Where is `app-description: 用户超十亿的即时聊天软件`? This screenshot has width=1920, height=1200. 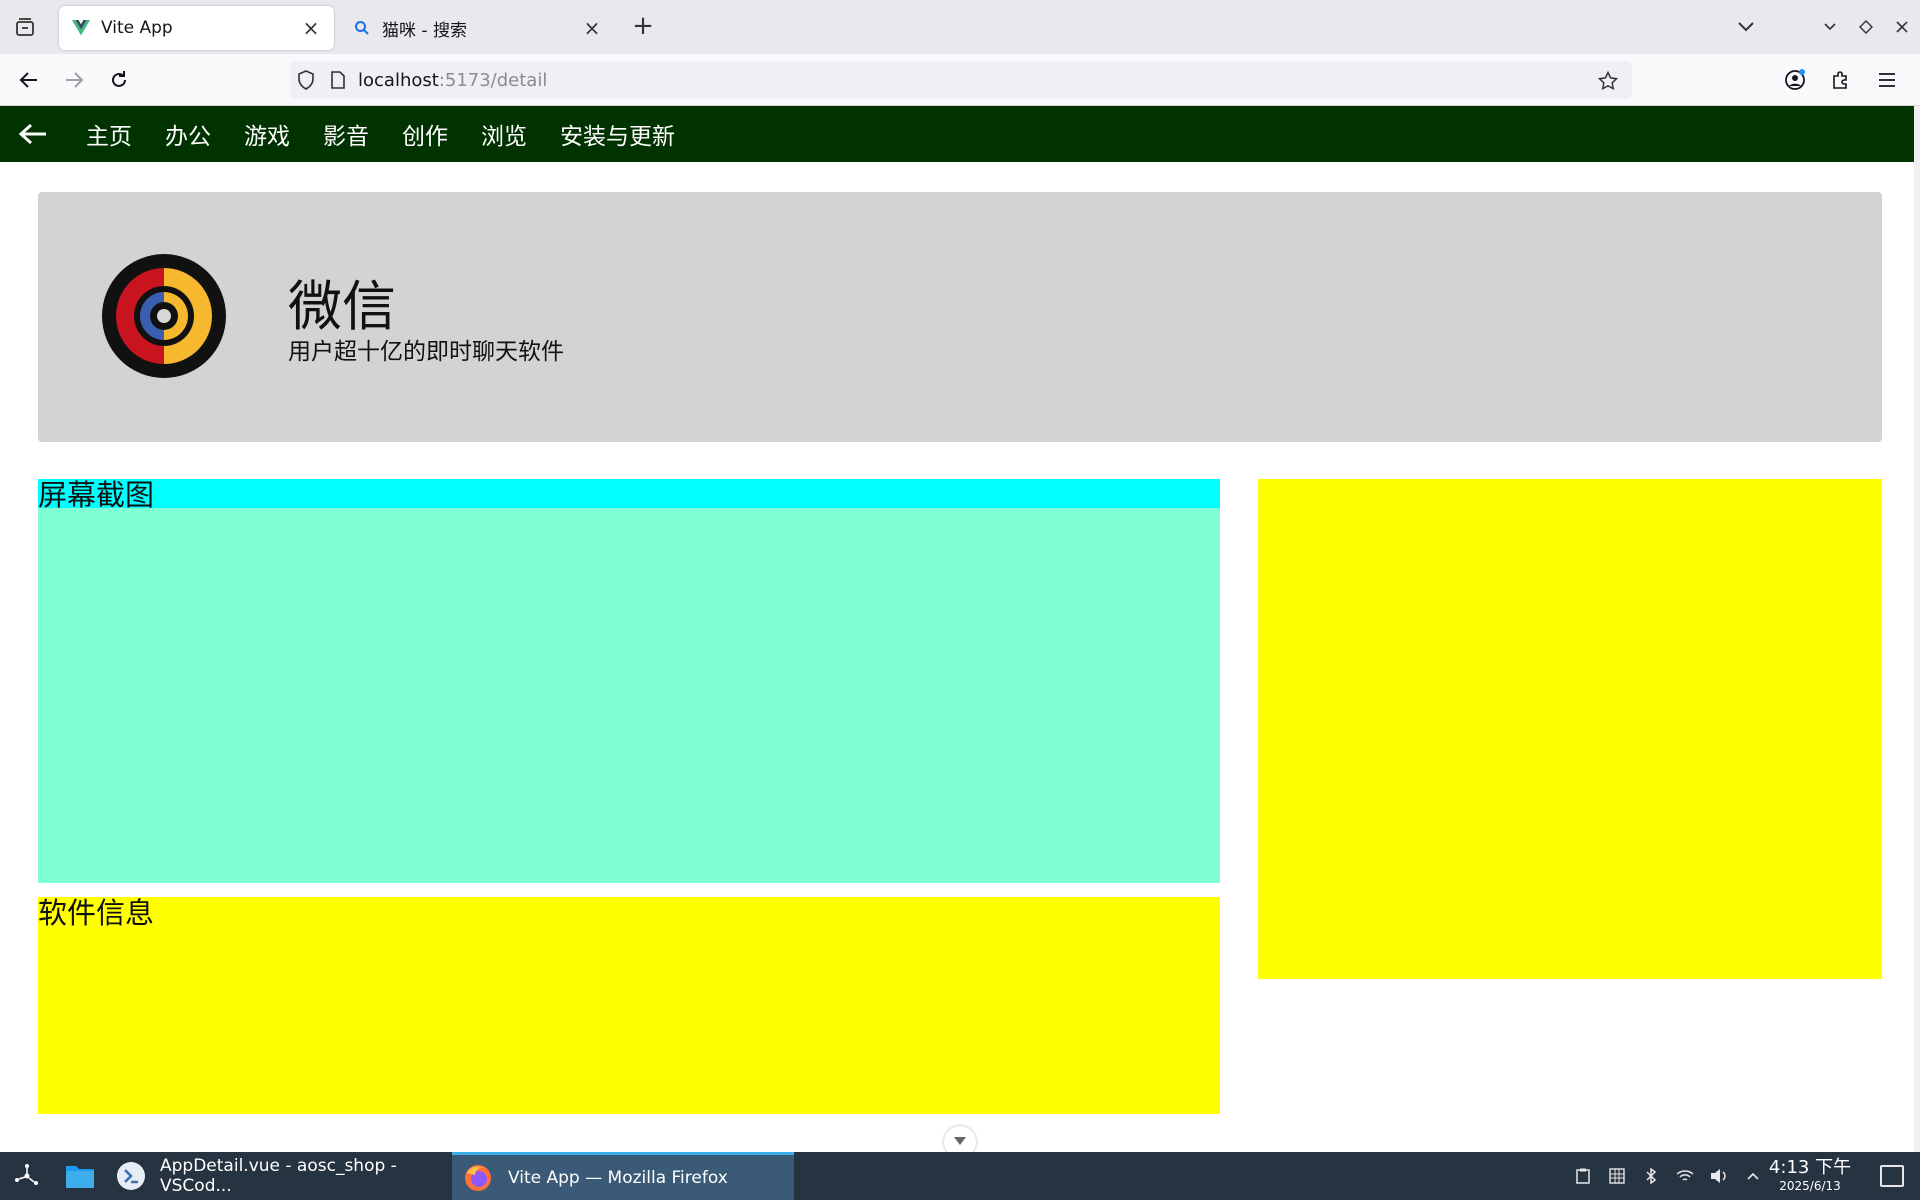 app-description: 用户超十亿的即时聊天软件 is located at coordinates (426, 352).